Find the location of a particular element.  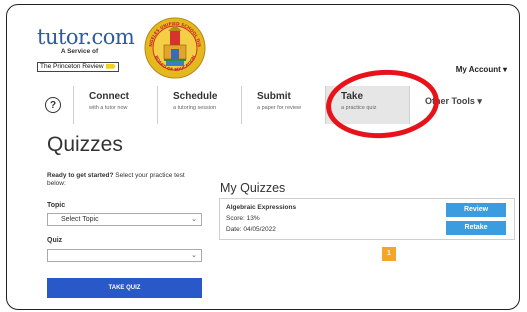

help-icon: ? is located at coordinates (53, 105).